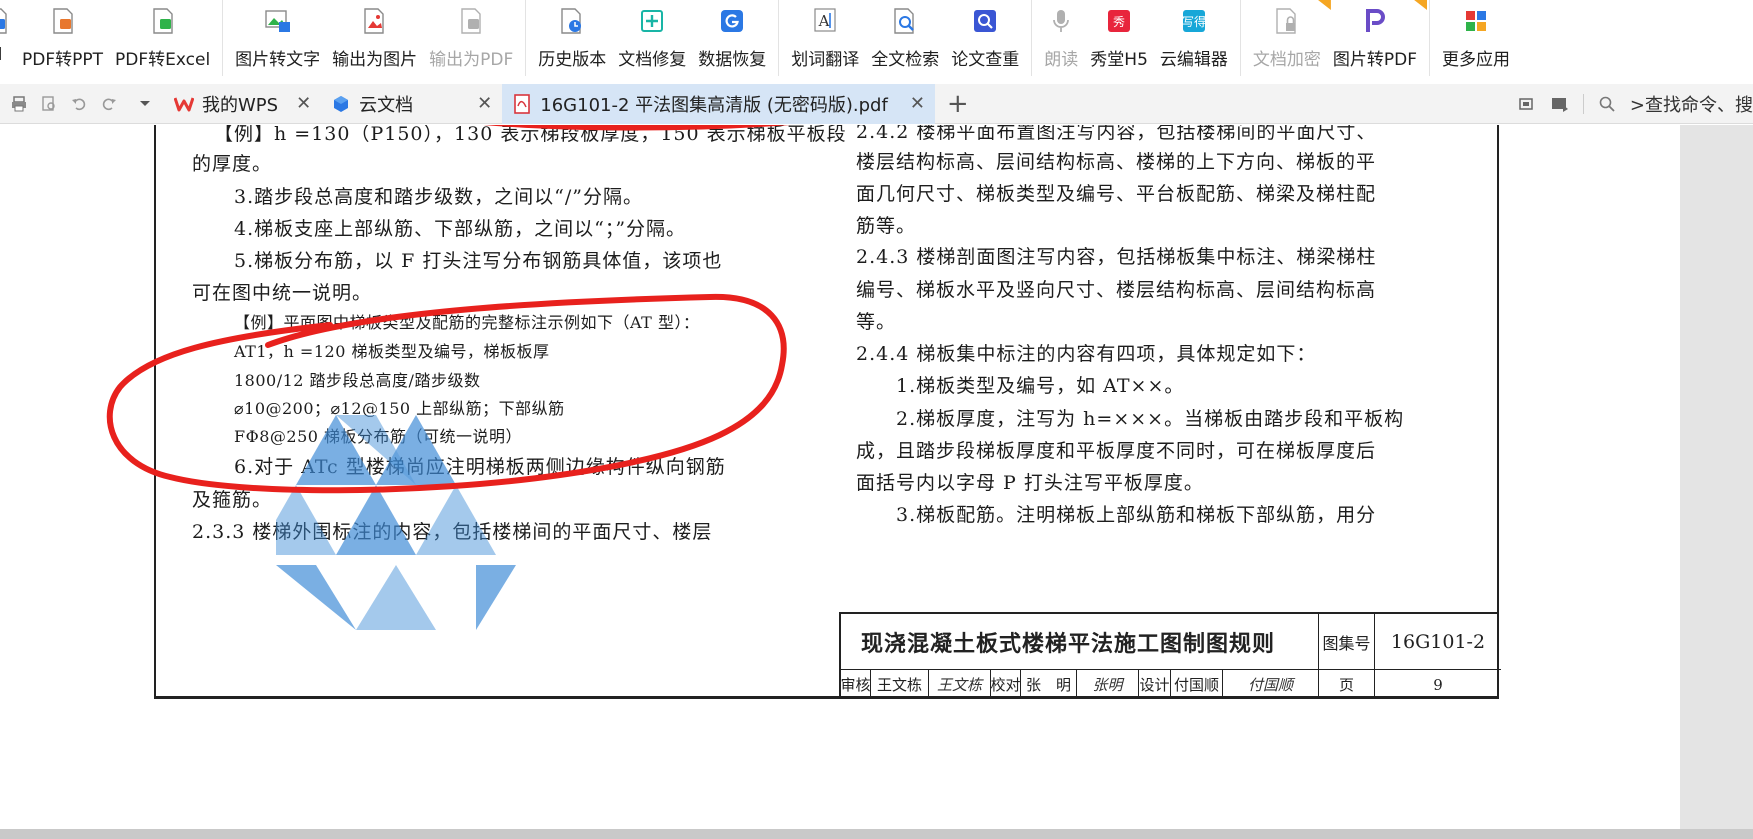 The width and height of the screenshot is (1753, 839). I want to click on review-name: 王文栋, so click(900, 684).